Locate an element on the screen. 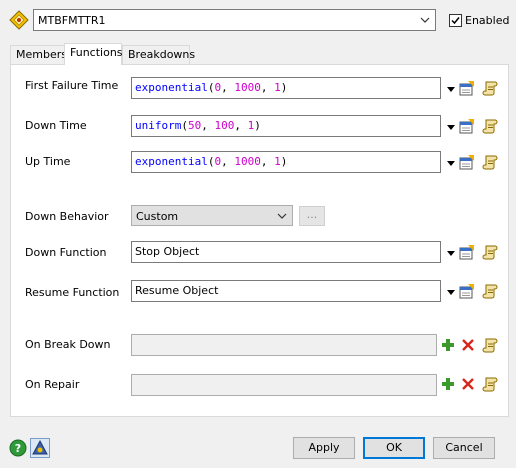 The width and height of the screenshot is (516, 468). on-break-down-label: On Break Down is located at coordinates (68, 344).